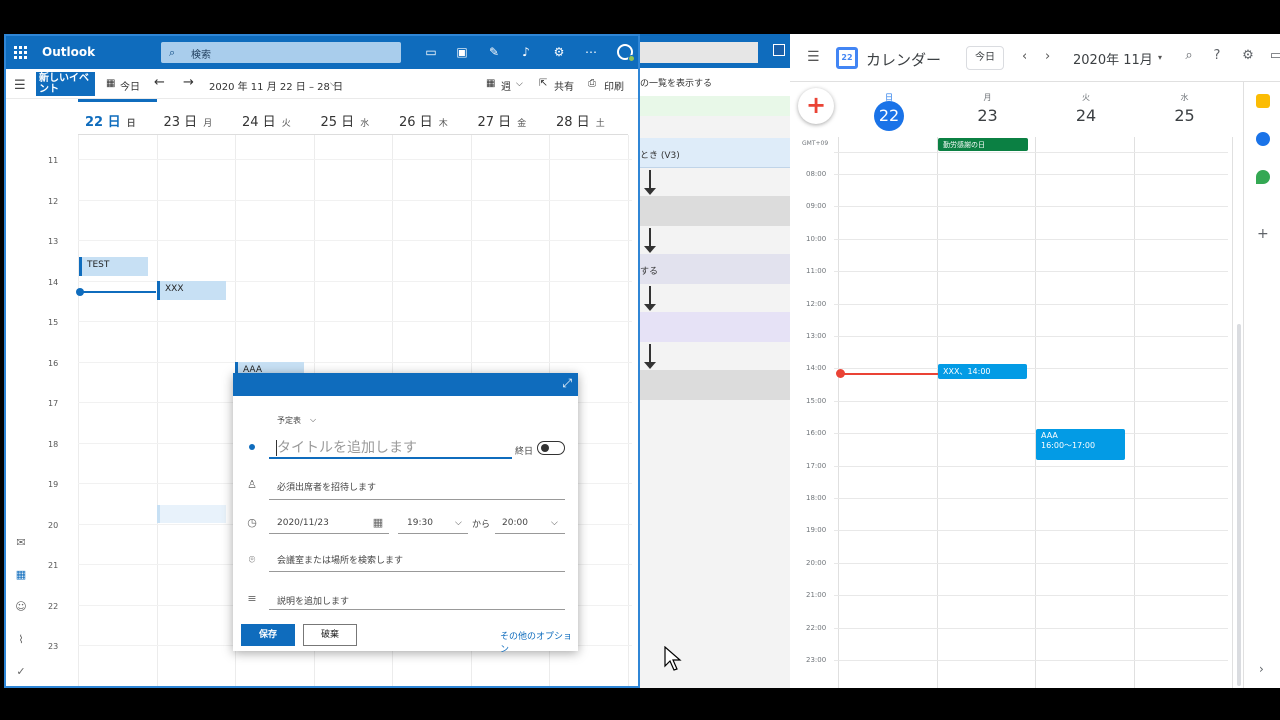 The image size is (1280, 720). I want to click on share-button: 共有, so click(564, 85).